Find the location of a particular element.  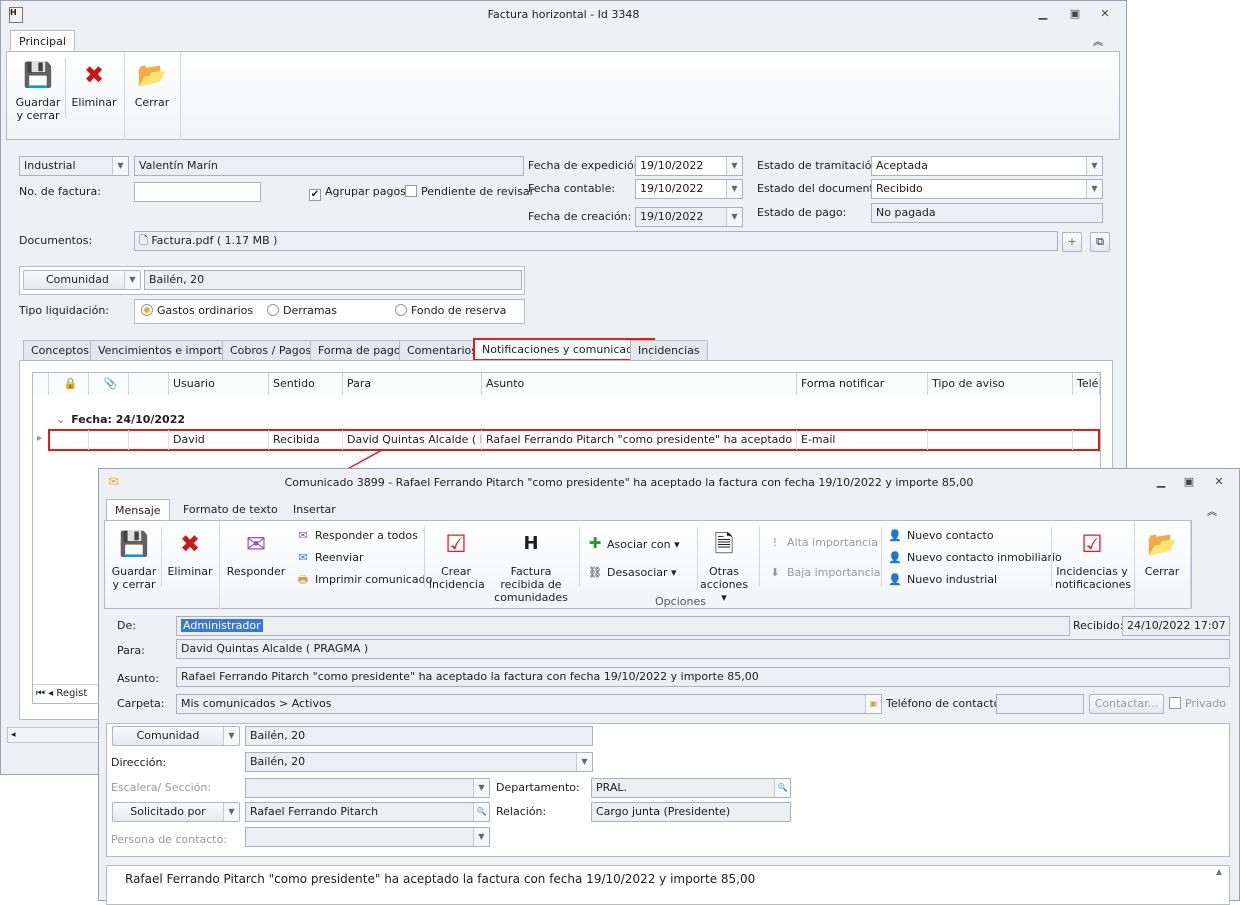

received-label: Recibido: is located at coordinates (1098, 625).